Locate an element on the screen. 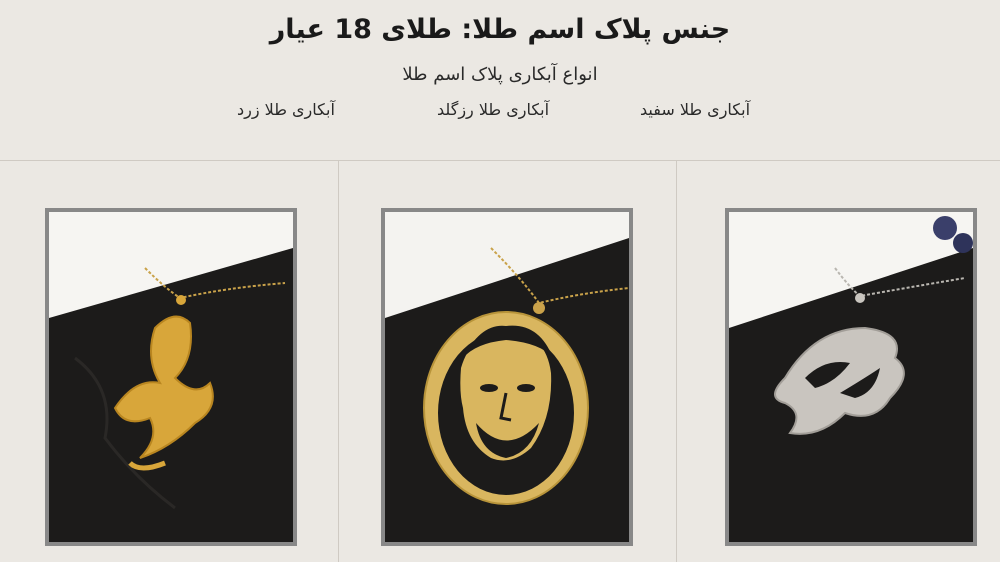 The height and width of the screenshot is (562, 1000). white-gold-plating-link: آبکاری طلا سفید is located at coordinates (695, 109).